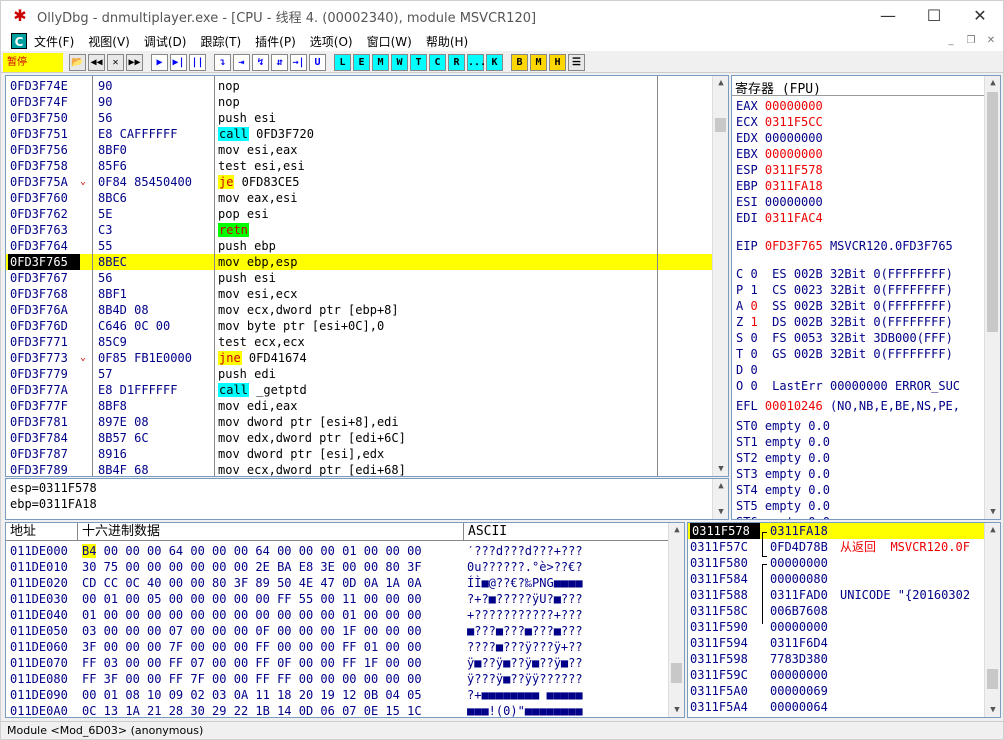 Image resolution: width=1004 pixels, height=740 pixels. What do you see at coordinates (359, 86) in the screenshot?
I see `disasm-row: 0FD3F74E 90 nop` at bounding box center [359, 86].